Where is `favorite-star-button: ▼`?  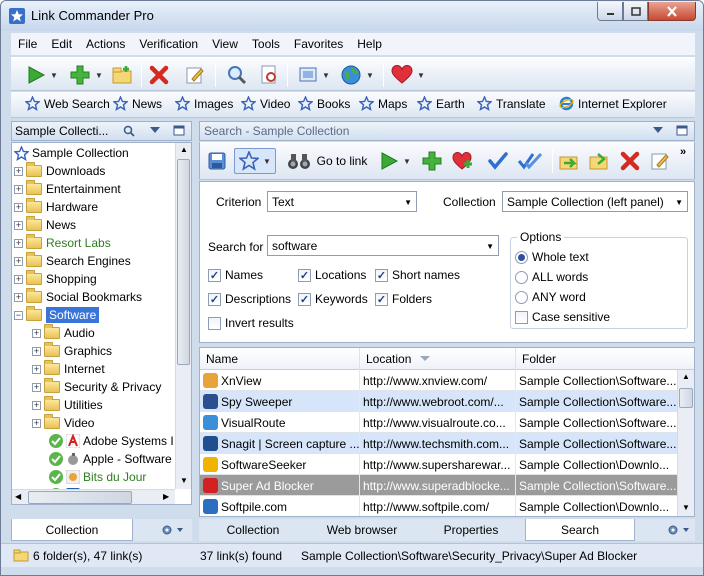
favorite-star-button: ▼ is located at coordinates (255, 161).